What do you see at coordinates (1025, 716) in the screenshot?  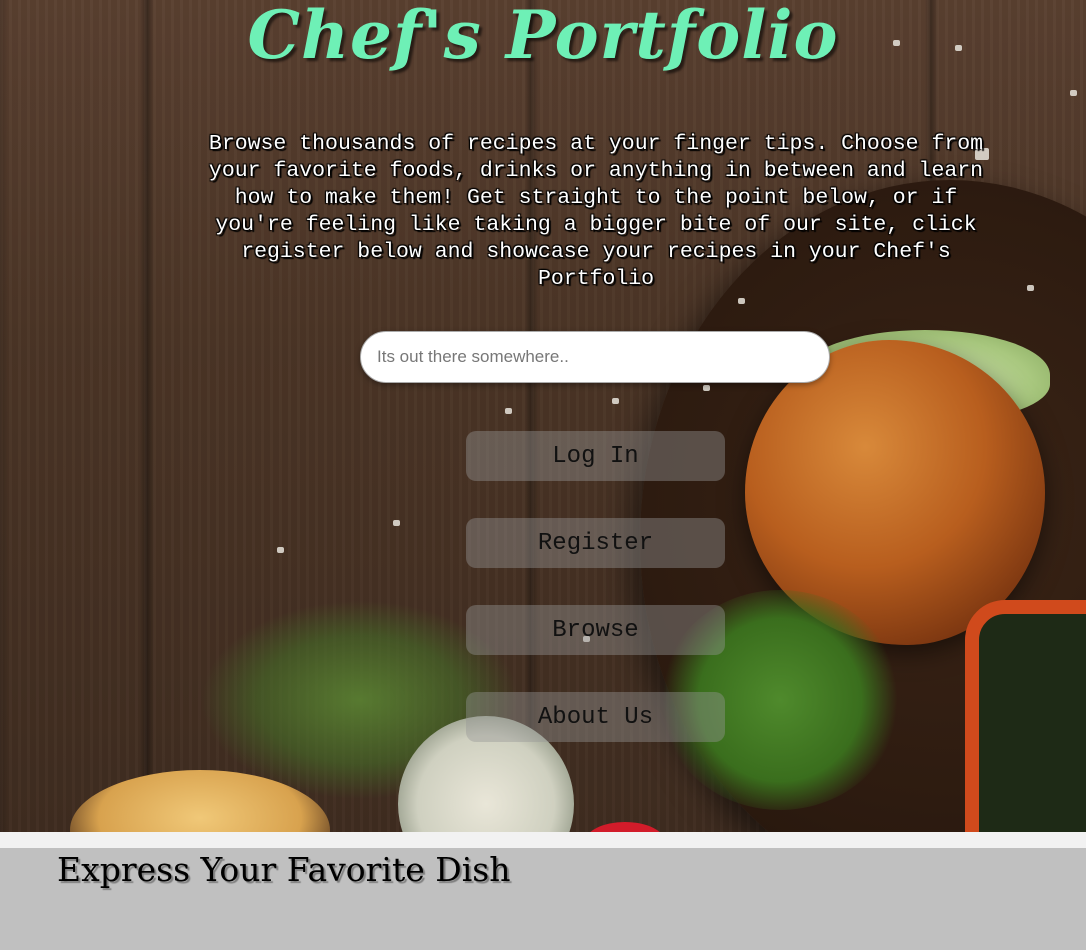 I see `red-pot-image` at bounding box center [1025, 716].